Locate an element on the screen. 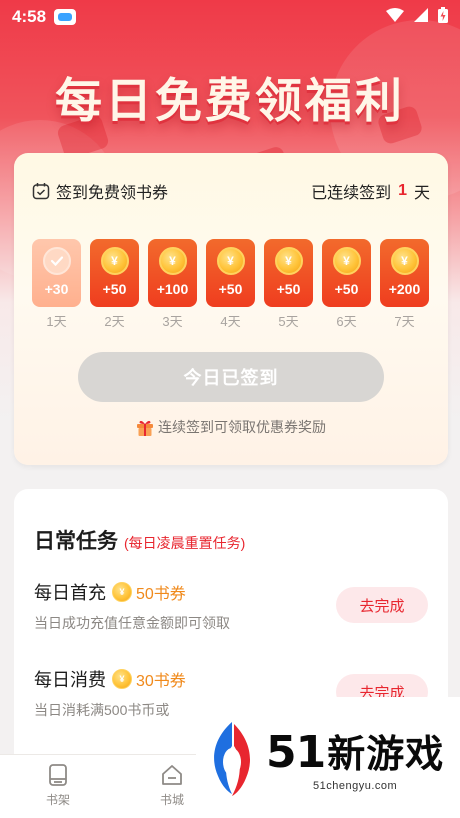 The width and height of the screenshot is (460, 818). signin-header: 签到免费领书券 已连续签到 1 天 is located at coordinates (231, 191).